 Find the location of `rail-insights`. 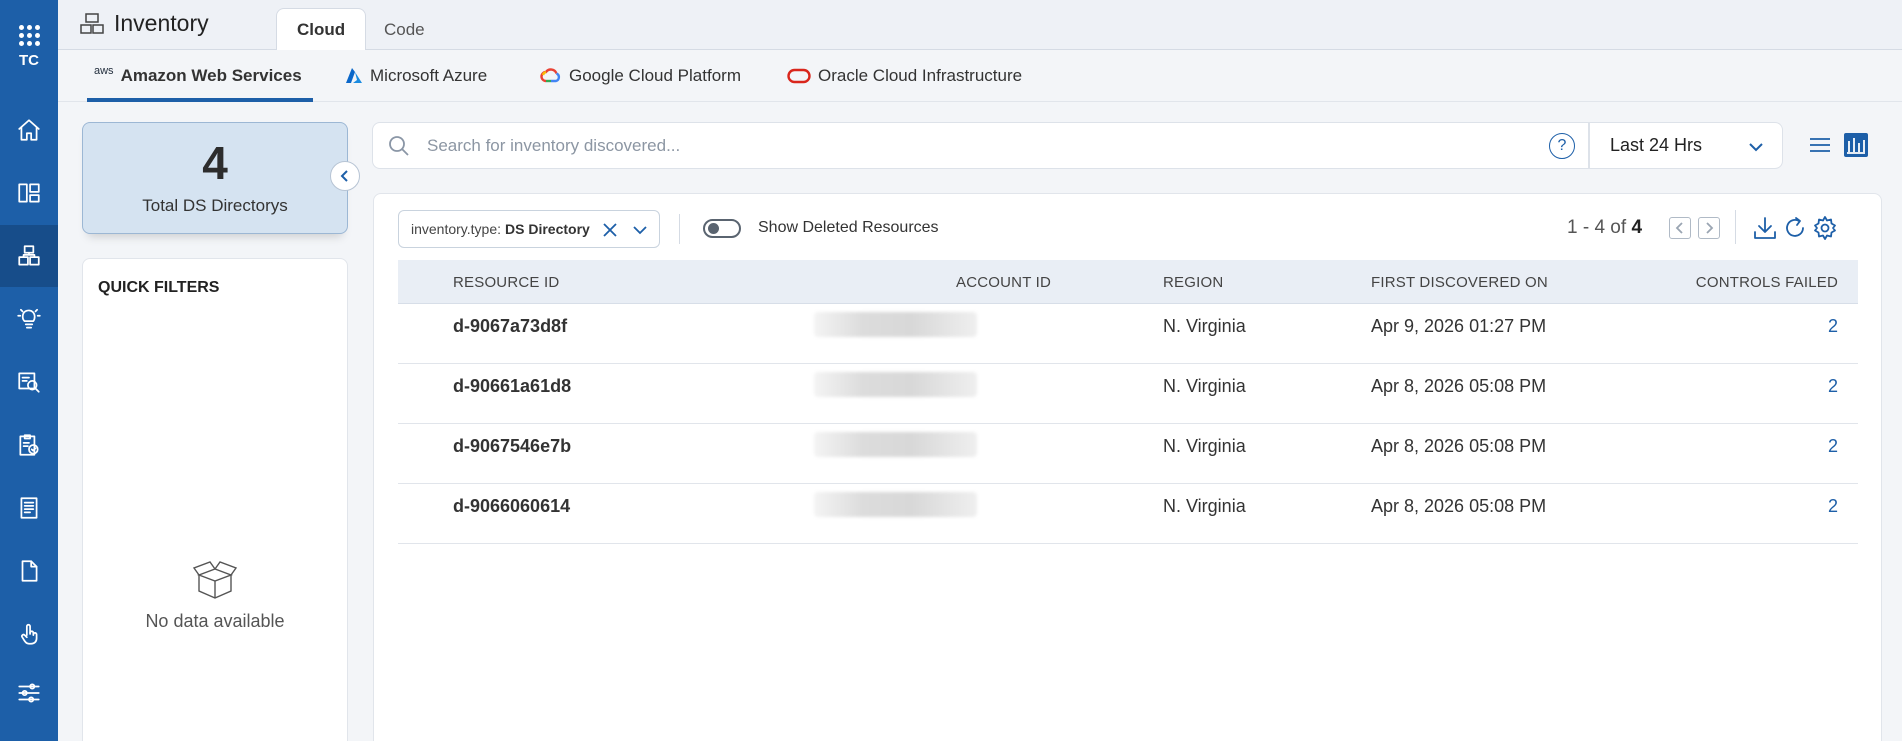

rail-insights is located at coordinates (29, 319).